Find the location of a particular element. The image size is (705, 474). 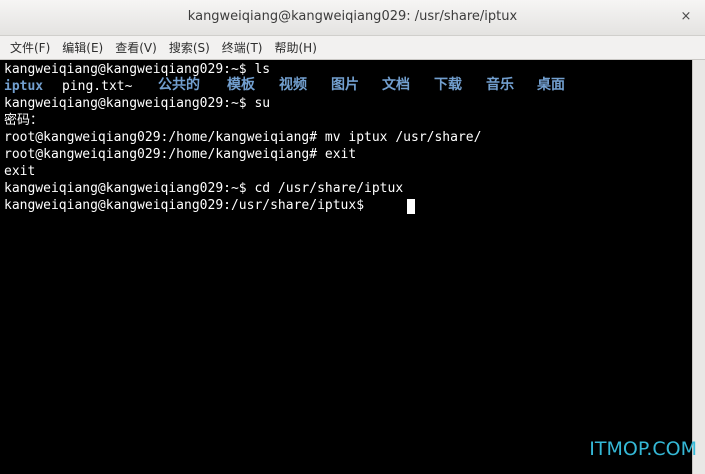

ls-entry-ping-txt: ping.txt~ is located at coordinates (97, 86).